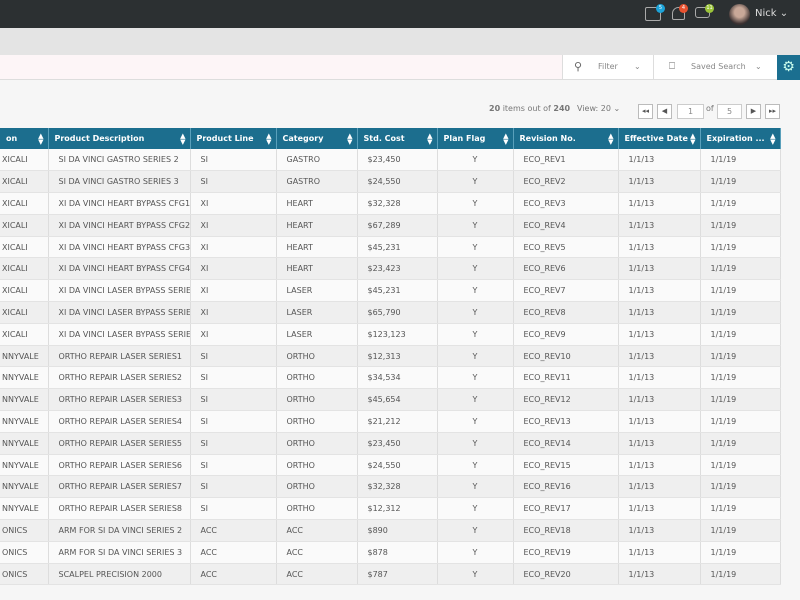 This screenshot has height=600, width=800. Describe the element at coordinates (739, 14) in the screenshot. I see `avatar` at that location.